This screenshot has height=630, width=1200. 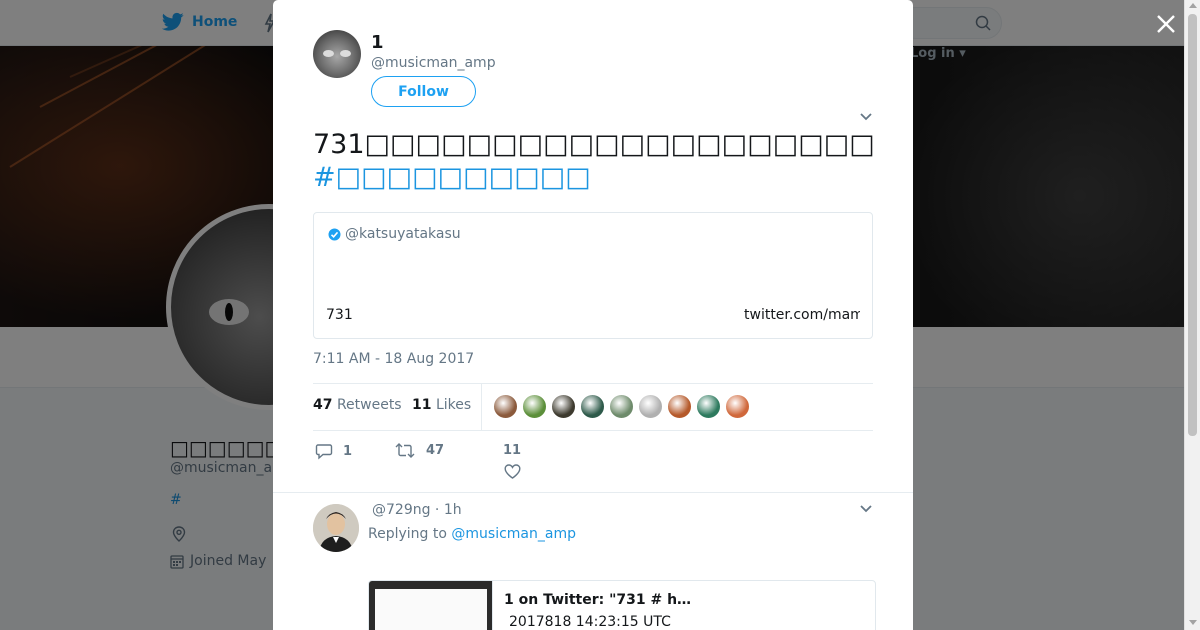 What do you see at coordinates (403, 234) in the screenshot?
I see `quoted-tweet-handle: @katsuyatakasu` at bounding box center [403, 234].